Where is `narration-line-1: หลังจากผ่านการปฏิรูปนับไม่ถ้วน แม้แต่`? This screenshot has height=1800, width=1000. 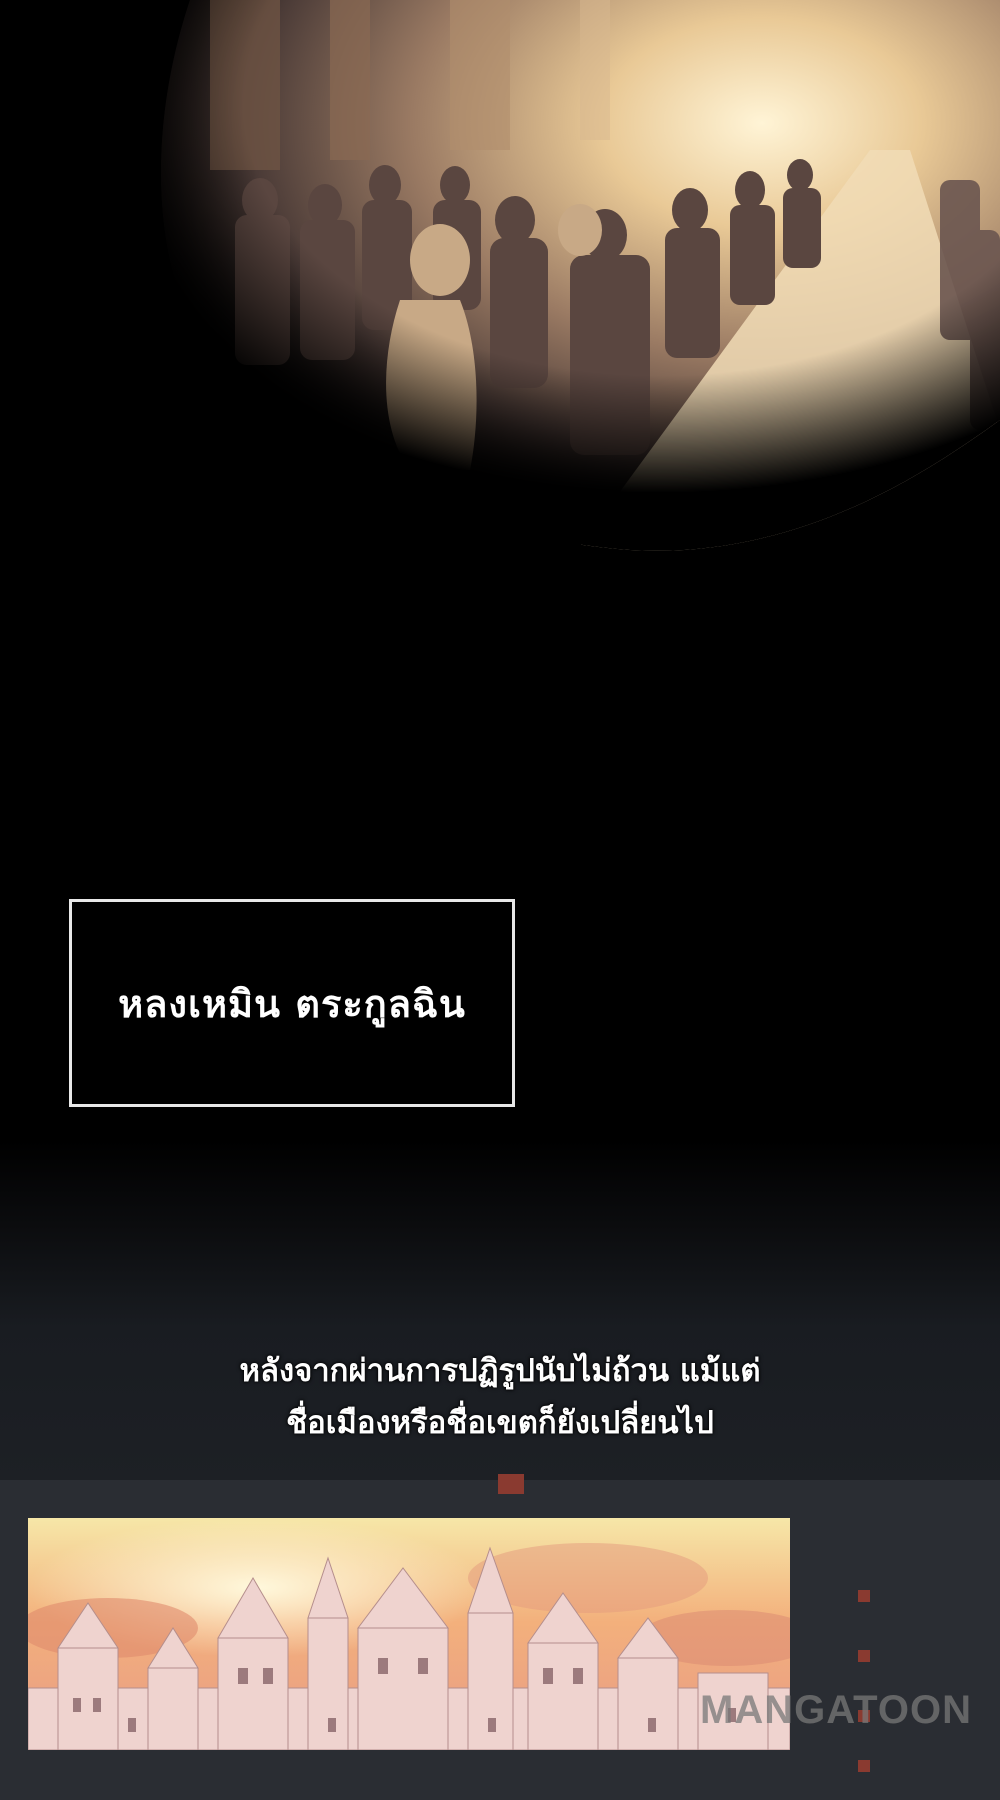
narration-line-1: หลังจากผ่านการปฏิรูปนับไม่ถ้วน แม้แต่ is located at coordinates (500, 1371).